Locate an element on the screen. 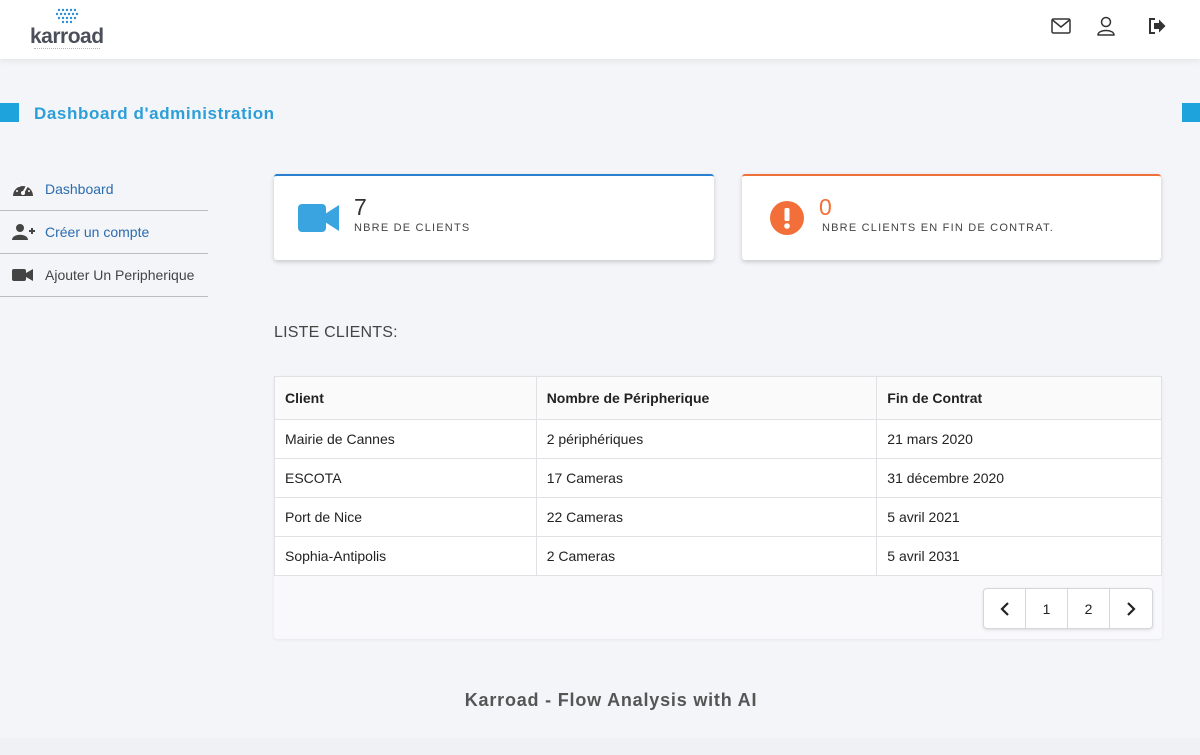 The height and width of the screenshot is (755, 1200). clients-caption: NBRE DE CLIENTS is located at coordinates (412, 228).